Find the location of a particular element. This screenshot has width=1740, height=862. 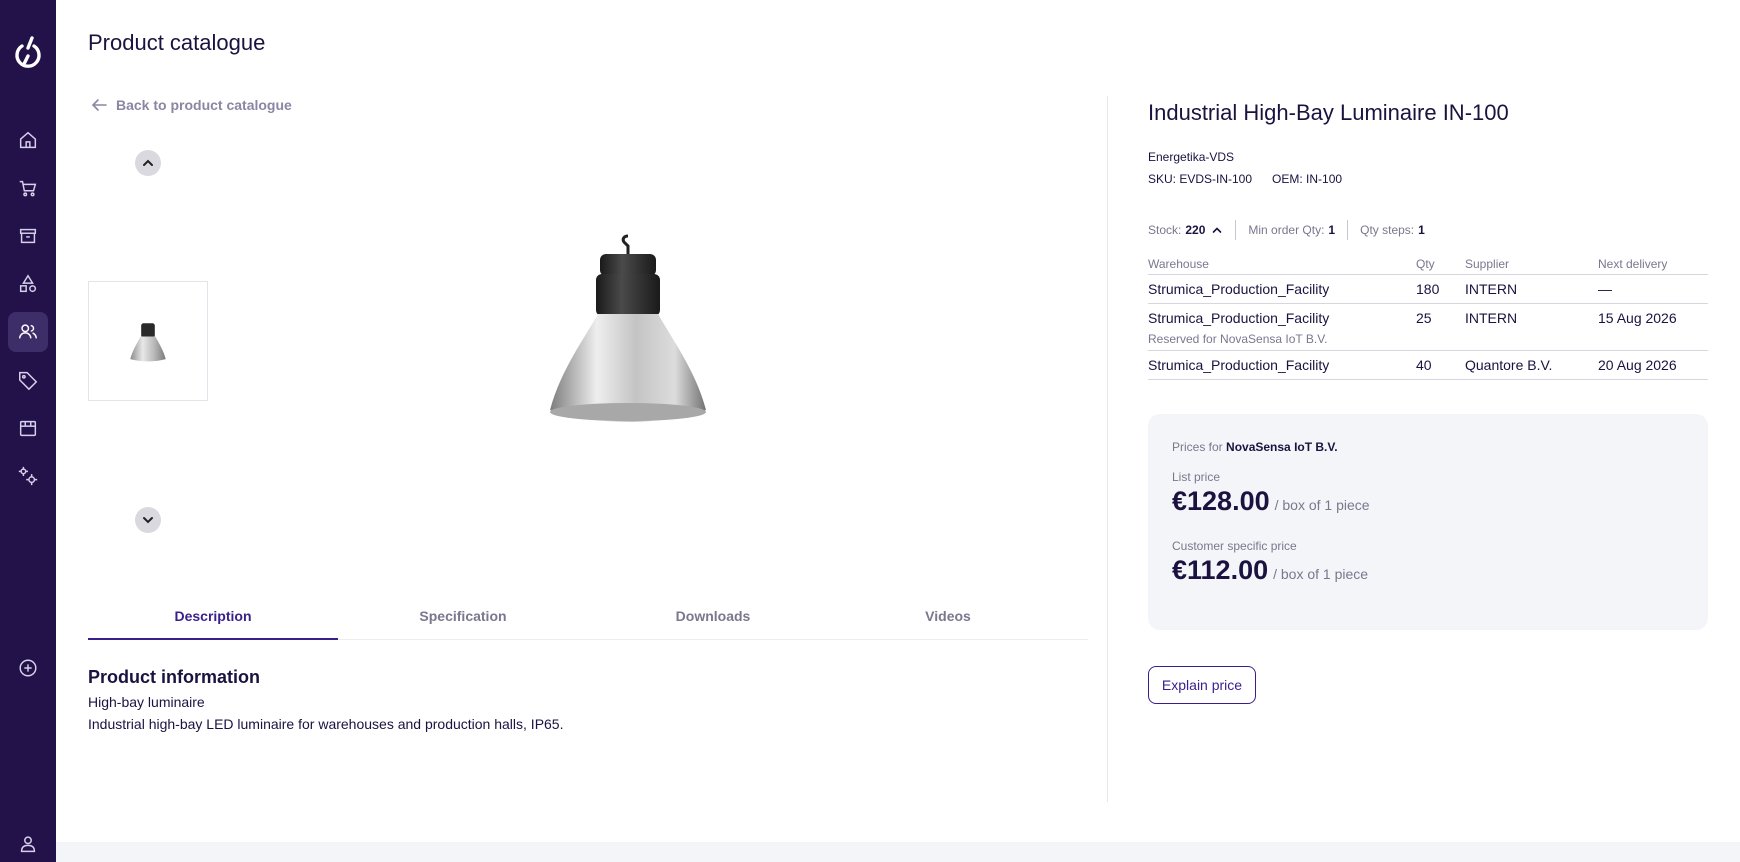

warehouse-qty: 180 is located at coordinates (1428, 289).